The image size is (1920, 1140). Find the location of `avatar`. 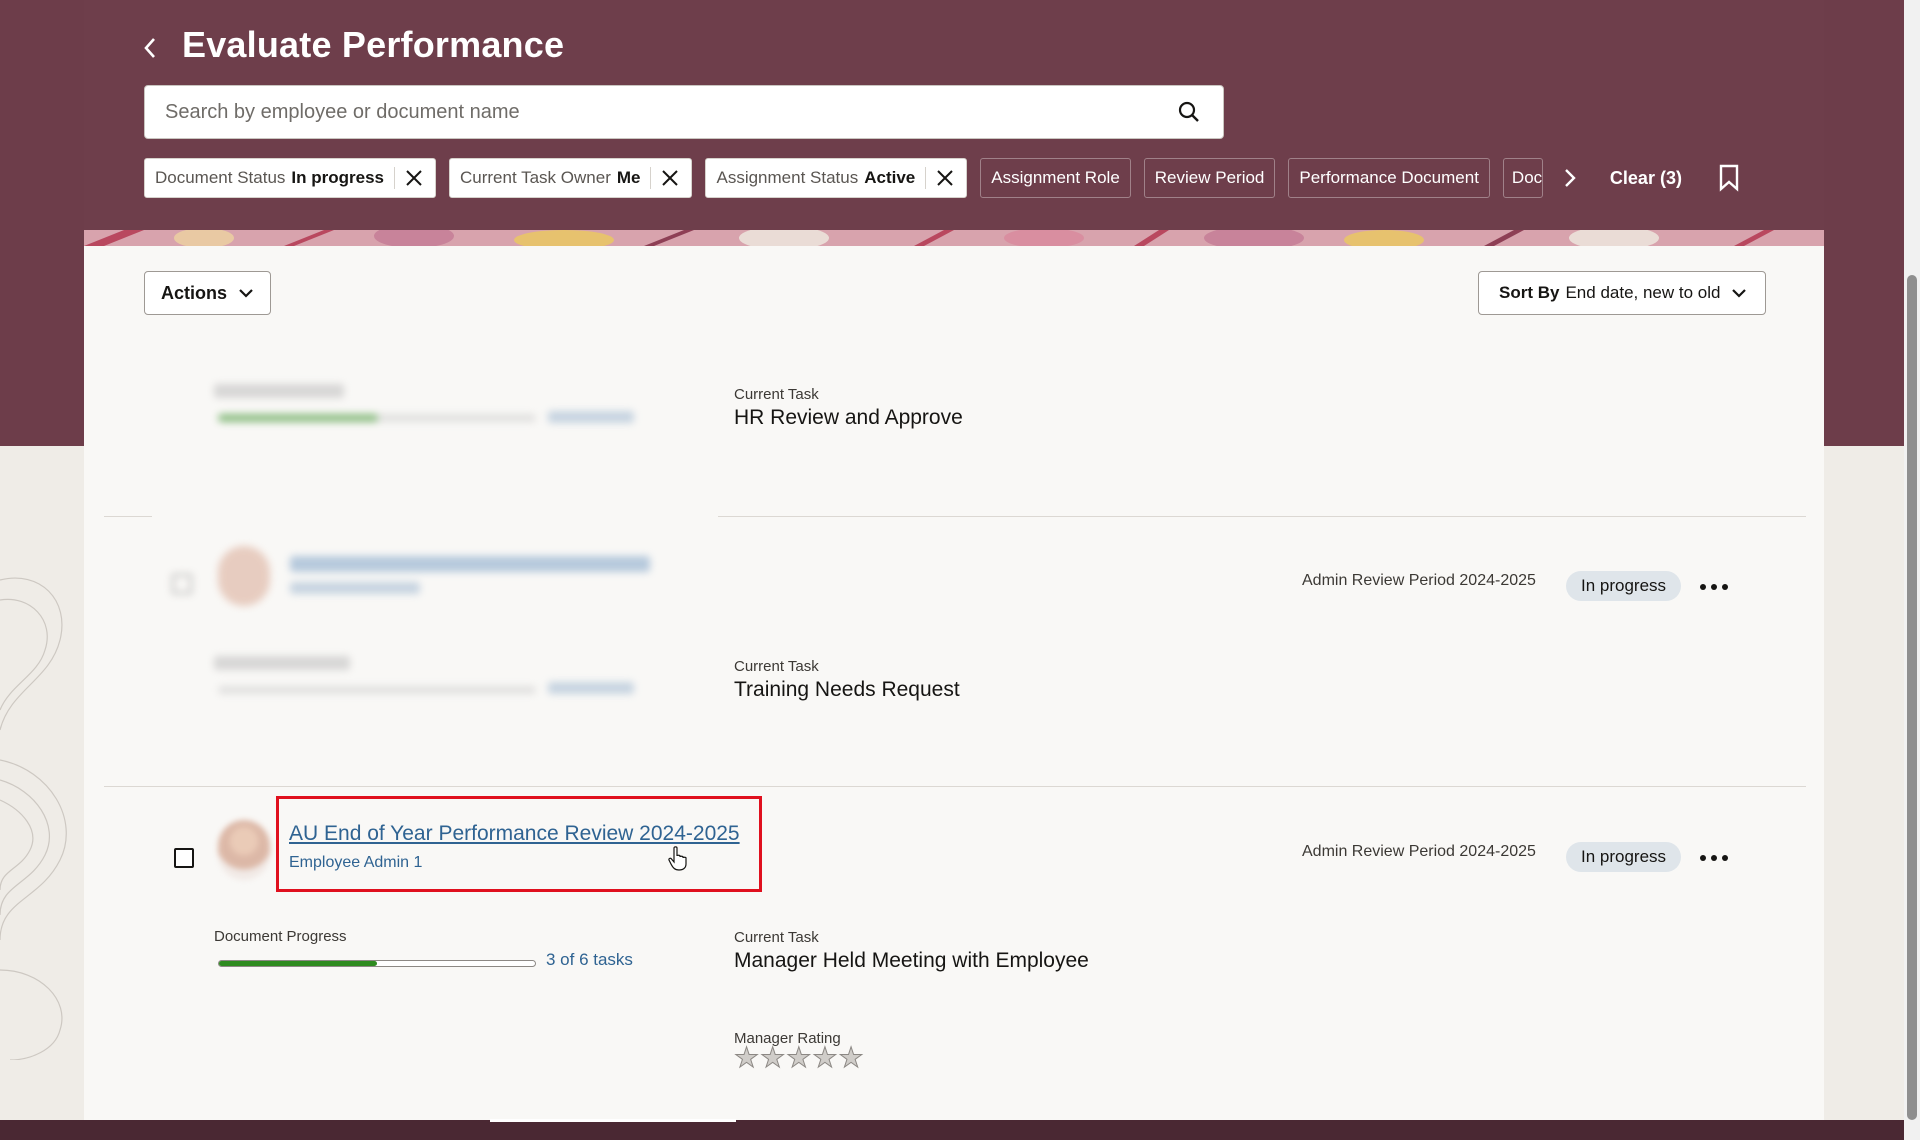

avatar is located at coordinates (244, 850).